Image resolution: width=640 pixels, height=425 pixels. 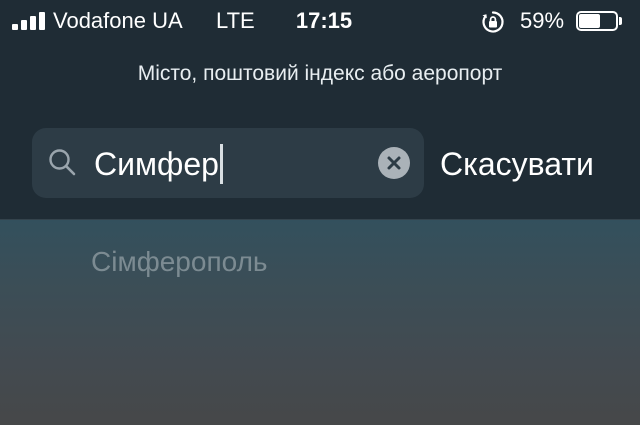 I want to click on battery-percentage: 59%, so click(x=542, y=20).